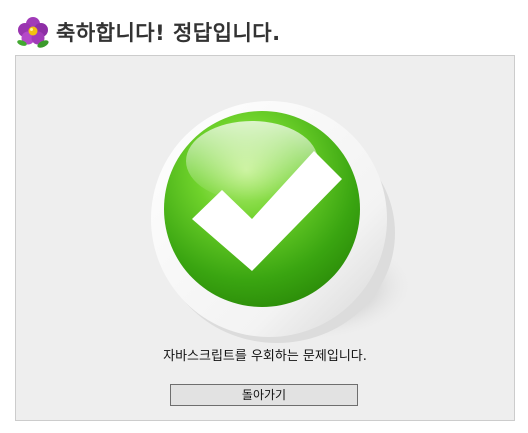 This screenshot has height=433, width=528. Describe the element at coordinates (264, 395) in the screenshot. I see `back-button: 돌아가기` at that location.